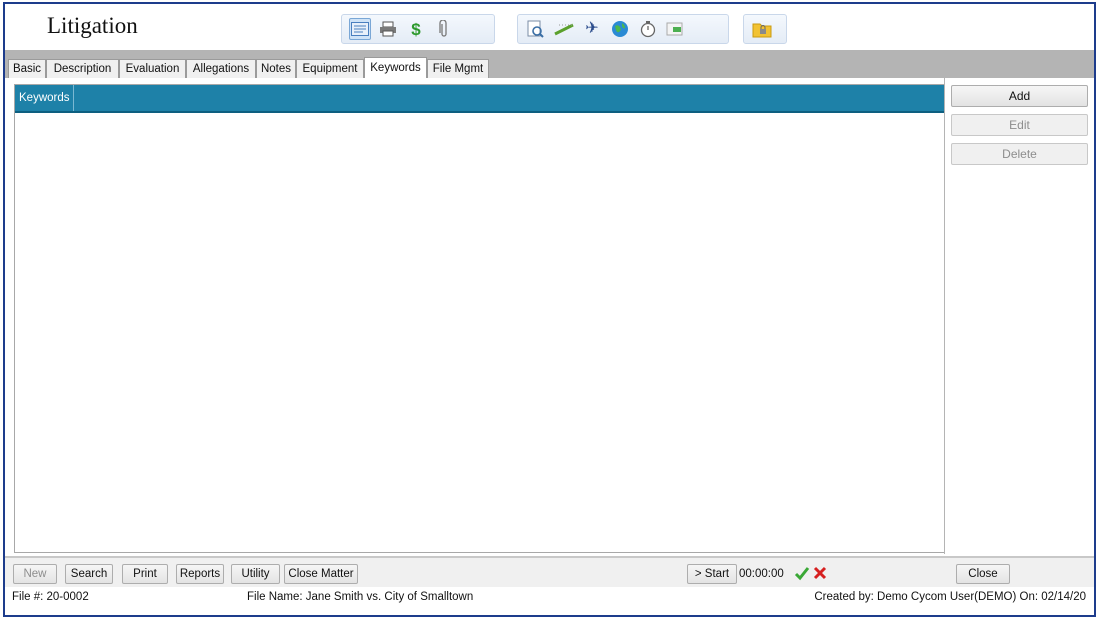  Describe the element at coordinates (592, 29) in the screenshot. I see `airplane-icon: ✈` at that location.